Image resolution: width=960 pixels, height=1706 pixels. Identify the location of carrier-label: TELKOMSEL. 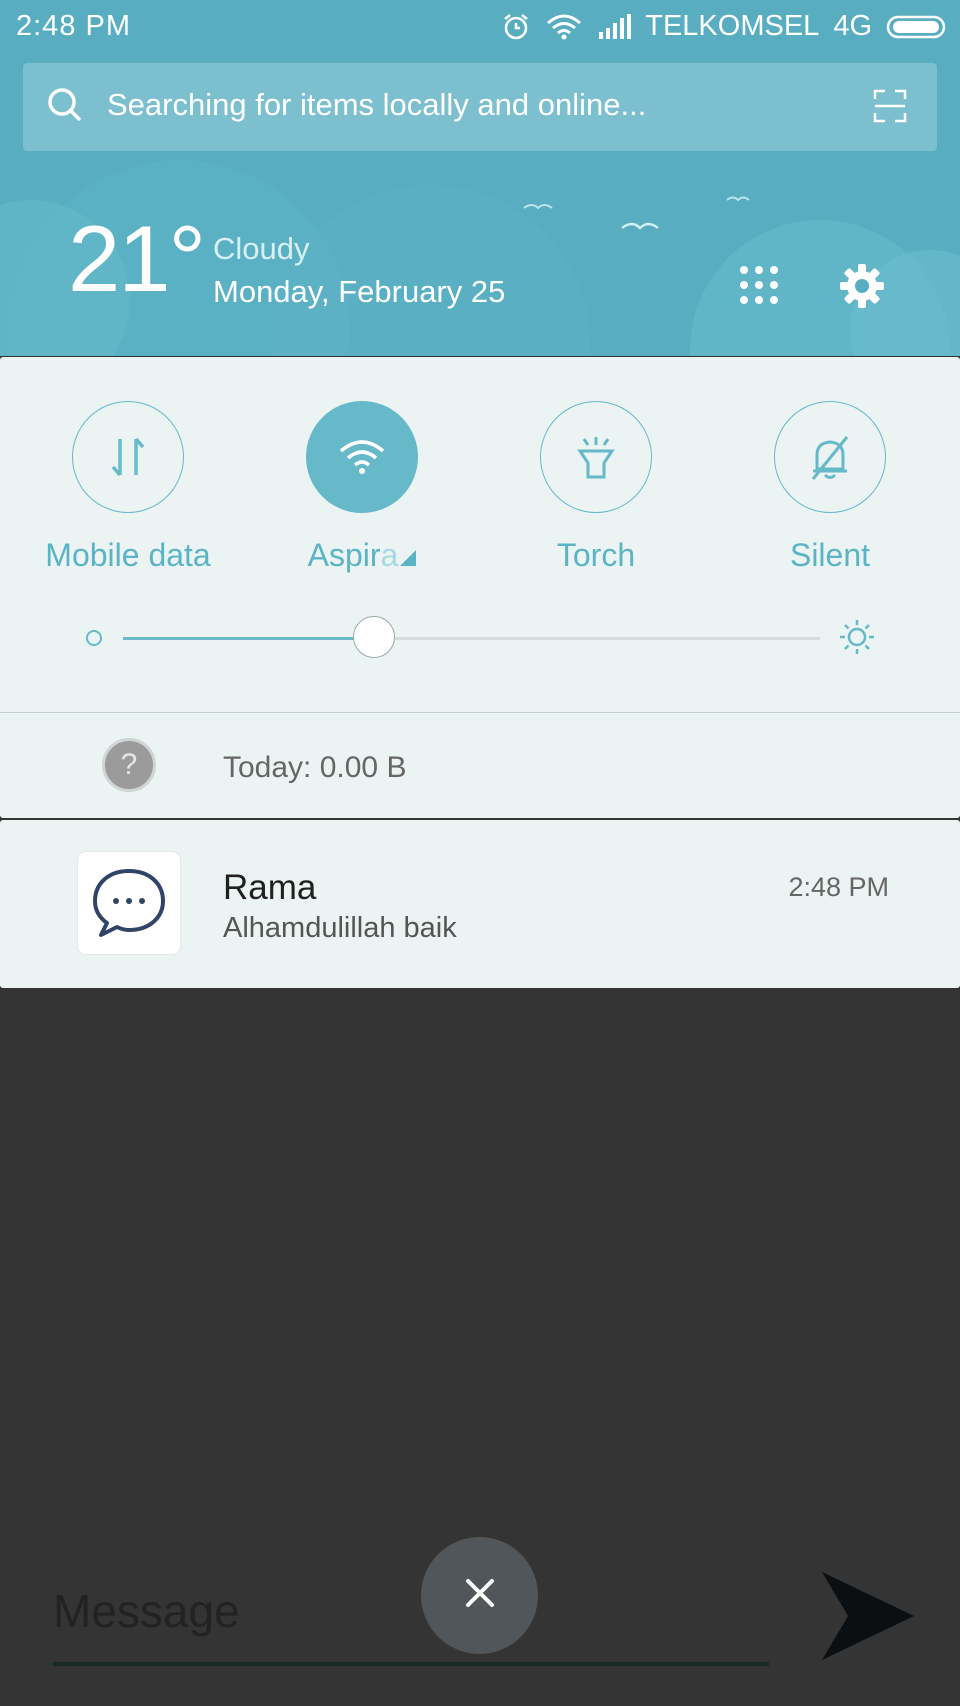
(732, 26).